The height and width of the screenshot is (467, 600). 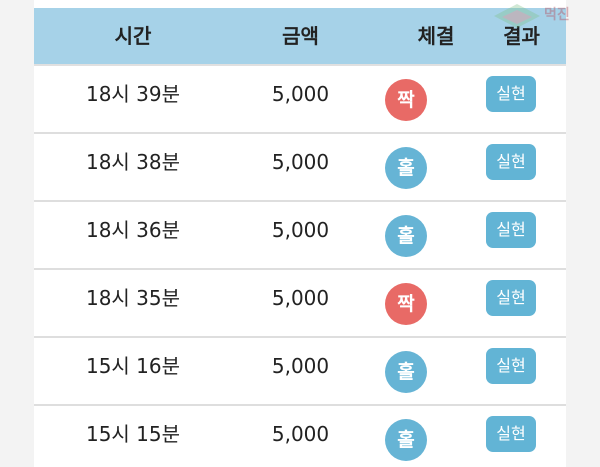 What do you see at coordinates (133, 434) in the screenshot?
I see `row-time: 15시 15분` at bounding box center [133, 434].